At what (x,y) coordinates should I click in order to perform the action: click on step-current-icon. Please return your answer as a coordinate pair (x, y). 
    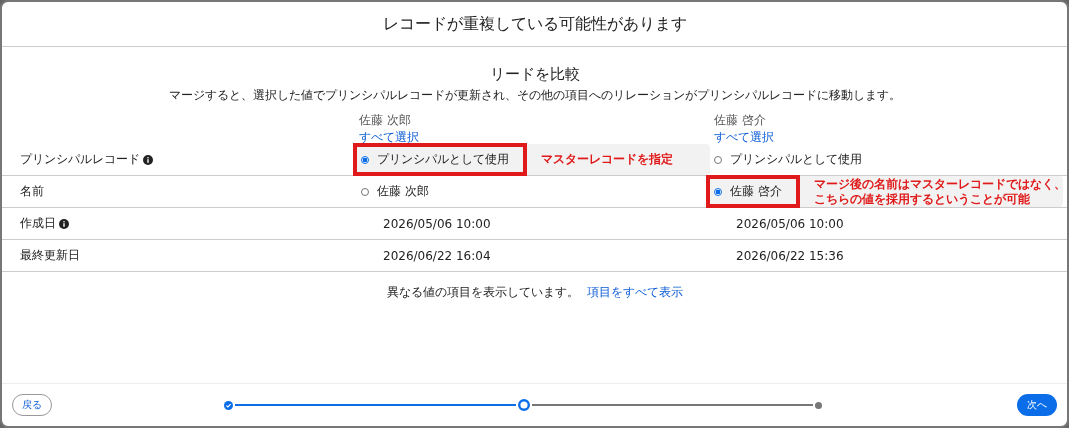
    Looking at the image, I should click on (524, 405).